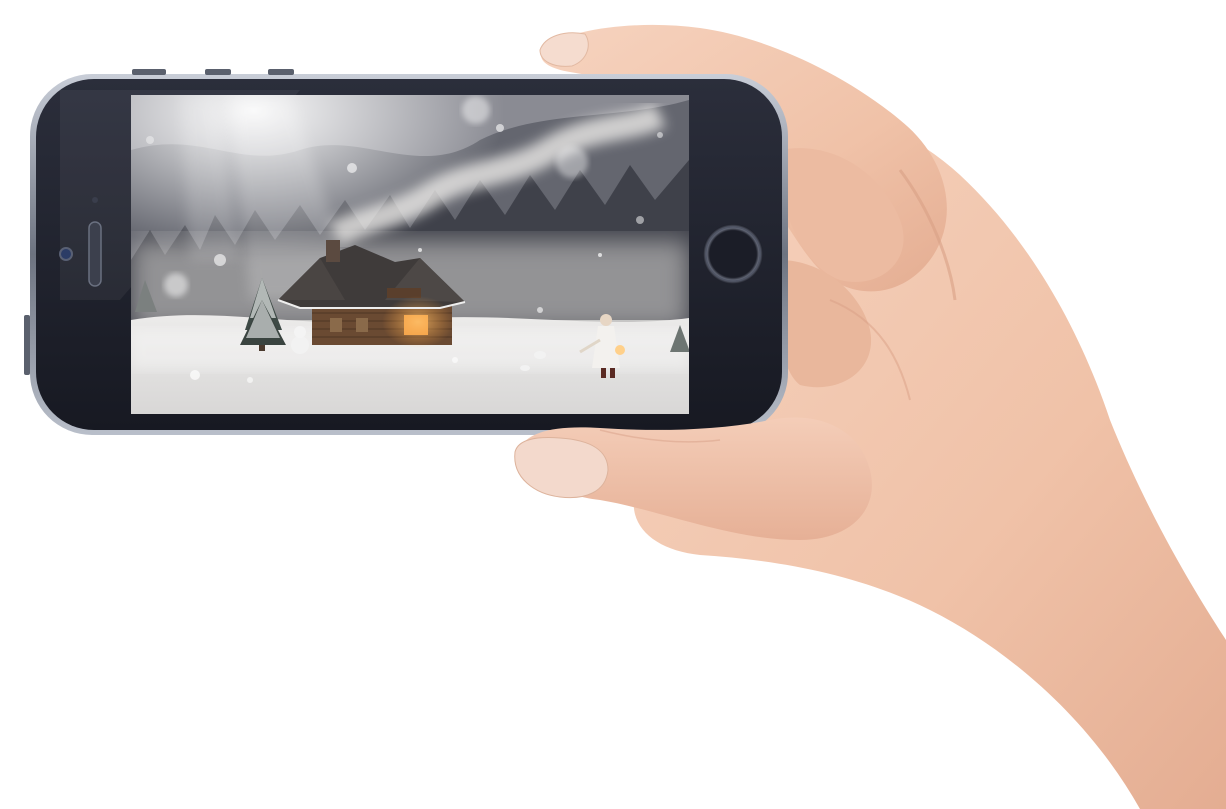  Describe the element at coordinates (95, 254) in the screenshot. I see `earpiece-icon` at that location.